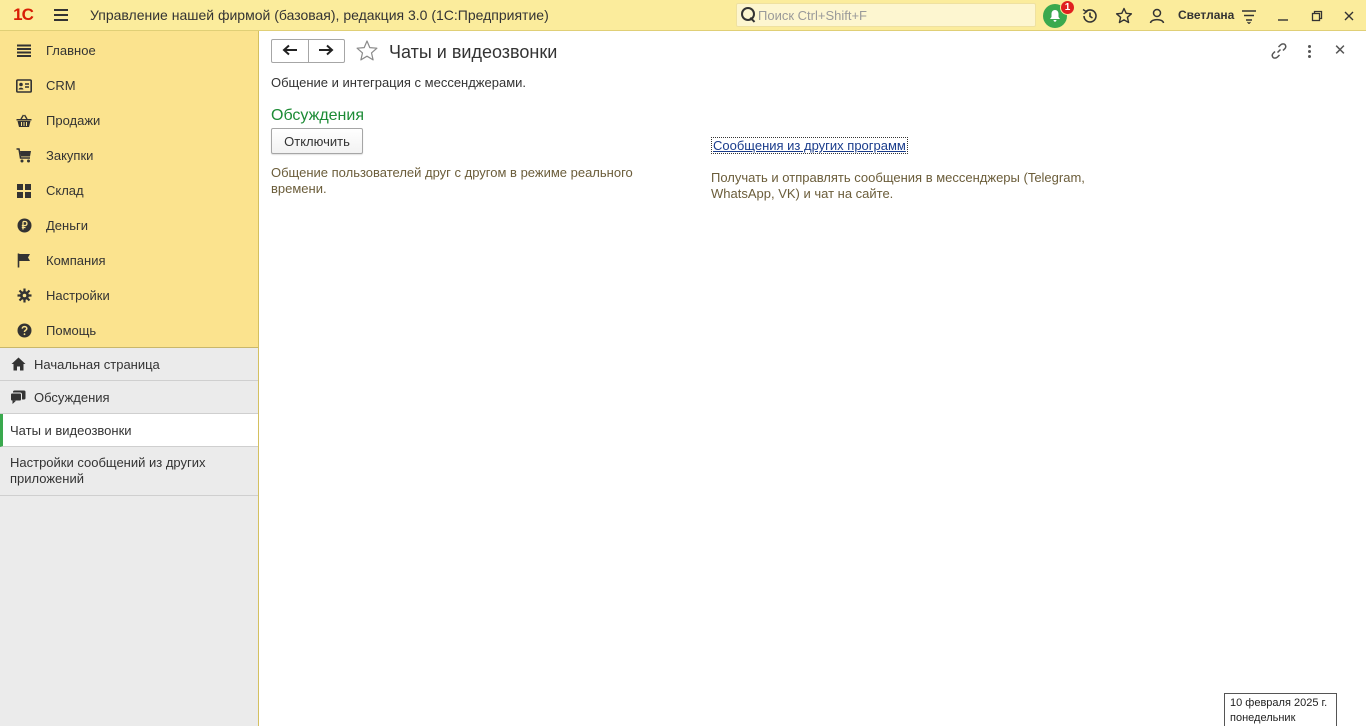  What do you see at coordinates (71, 50) in the screenshot?
I see `section-label: Главное` at bounding box center [71, 50].